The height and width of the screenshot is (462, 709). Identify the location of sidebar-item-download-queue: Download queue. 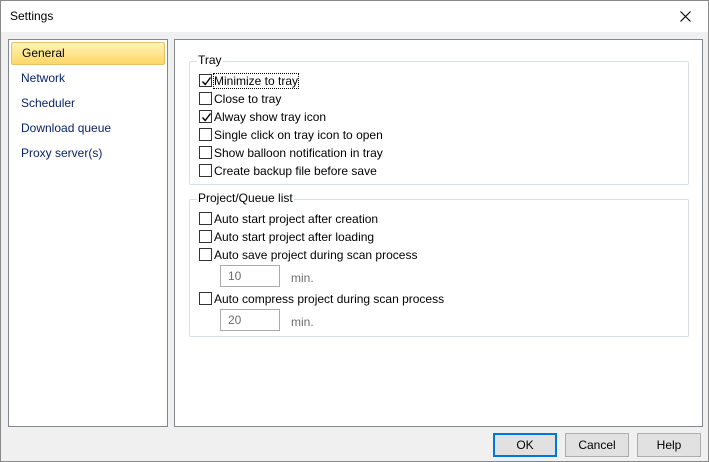
(88, 128).